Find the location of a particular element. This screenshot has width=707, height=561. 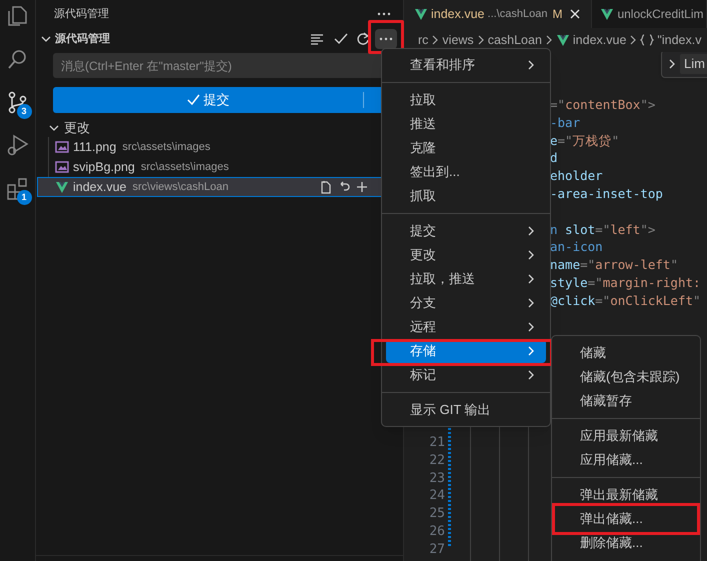

menu-item: 推送 is located at coordinates (466, 124).